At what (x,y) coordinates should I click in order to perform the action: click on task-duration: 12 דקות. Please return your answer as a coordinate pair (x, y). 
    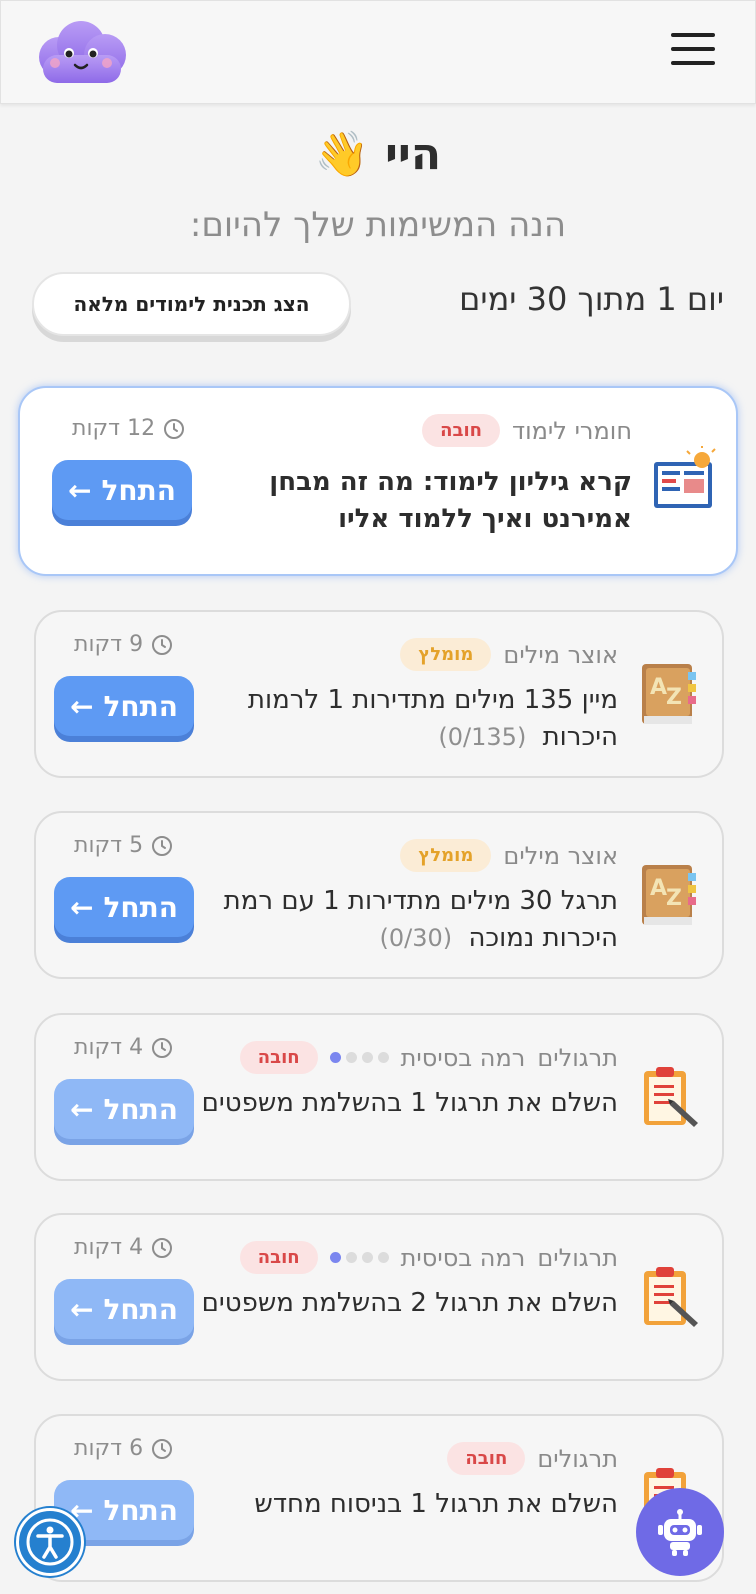
    Looking at the image, I should click on (128, 428).